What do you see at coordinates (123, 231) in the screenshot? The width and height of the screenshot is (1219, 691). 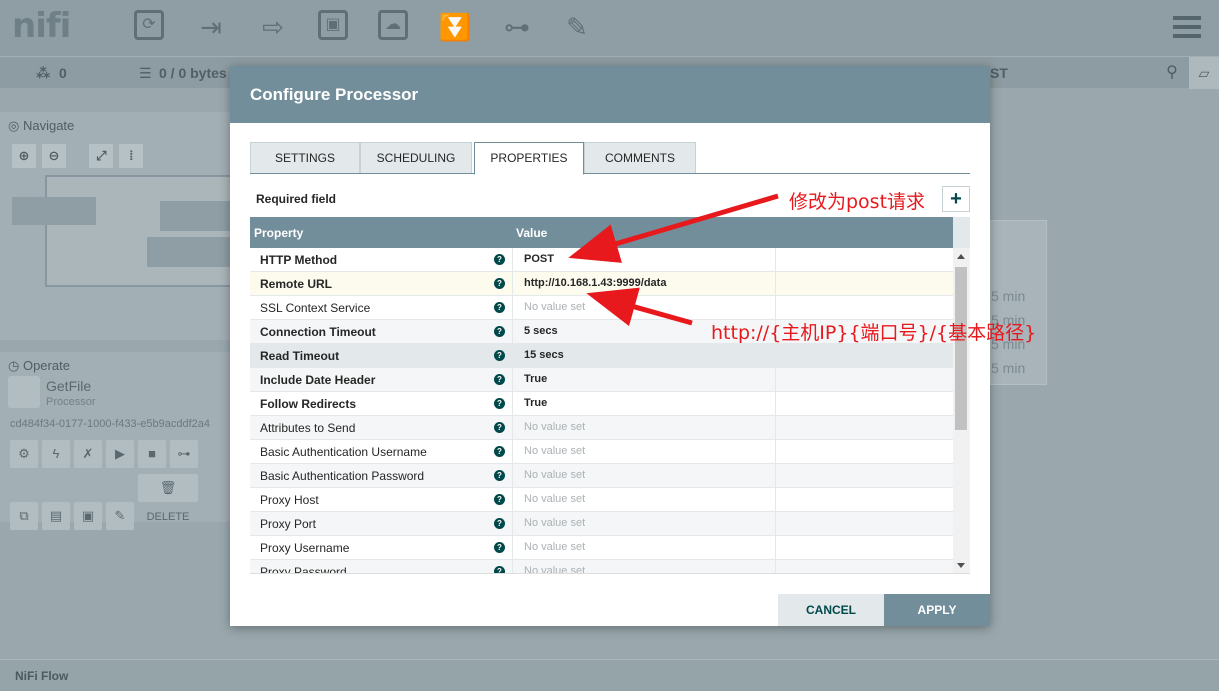 I see `birdseye-view` at bounding box center [123, 231].